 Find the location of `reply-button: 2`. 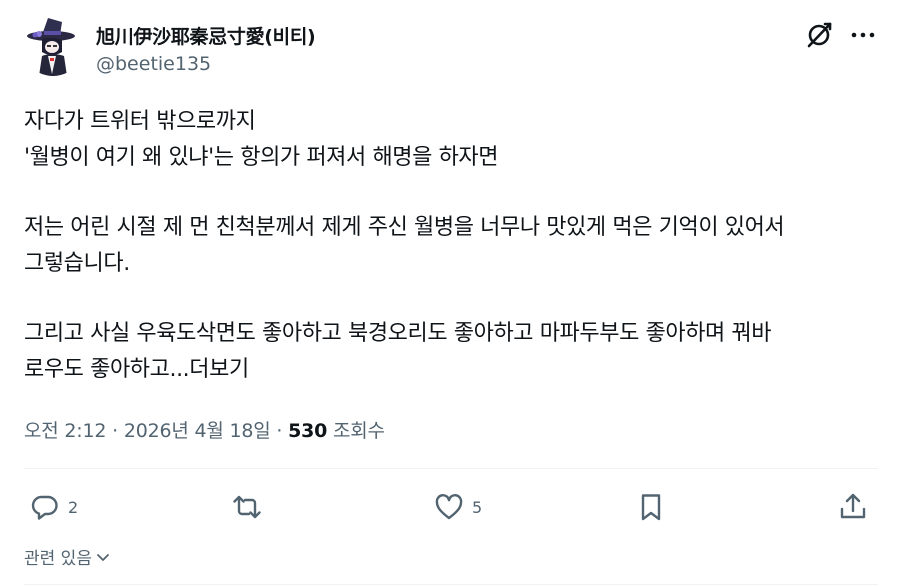

reply-button: 2 is located at coordinates (54, 507).